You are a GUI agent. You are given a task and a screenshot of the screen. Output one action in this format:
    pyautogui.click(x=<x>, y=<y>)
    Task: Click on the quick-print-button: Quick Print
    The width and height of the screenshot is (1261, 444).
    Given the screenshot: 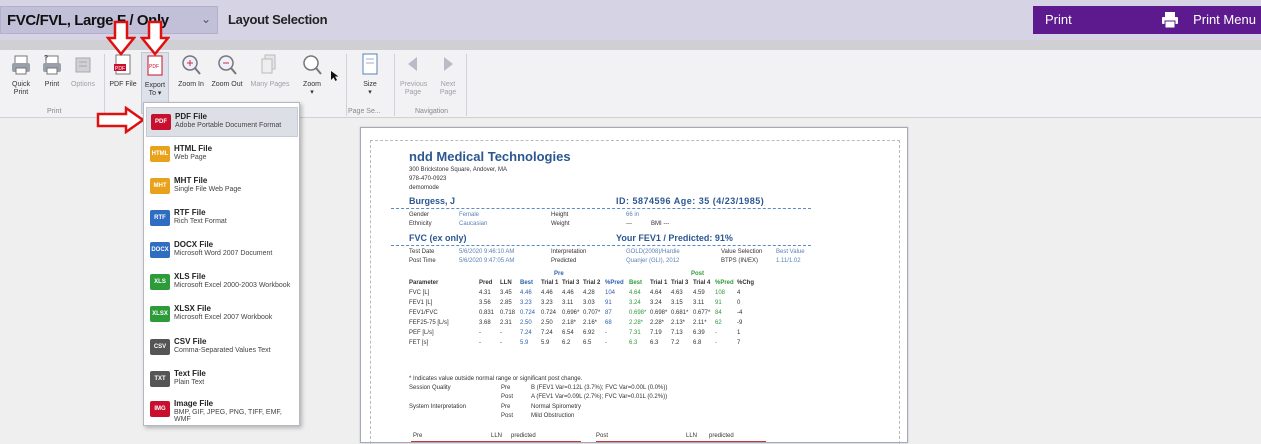 What is the action you would take?
    pyautogui.click(x=21, y=74)
    